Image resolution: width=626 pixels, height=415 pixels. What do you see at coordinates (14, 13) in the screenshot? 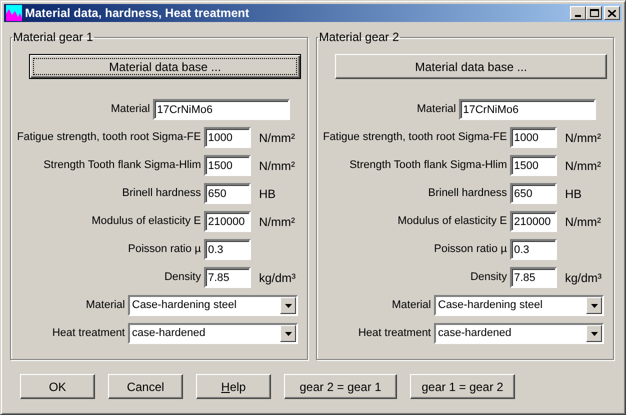
I see `app-icon` at bounding box center [14, 13].